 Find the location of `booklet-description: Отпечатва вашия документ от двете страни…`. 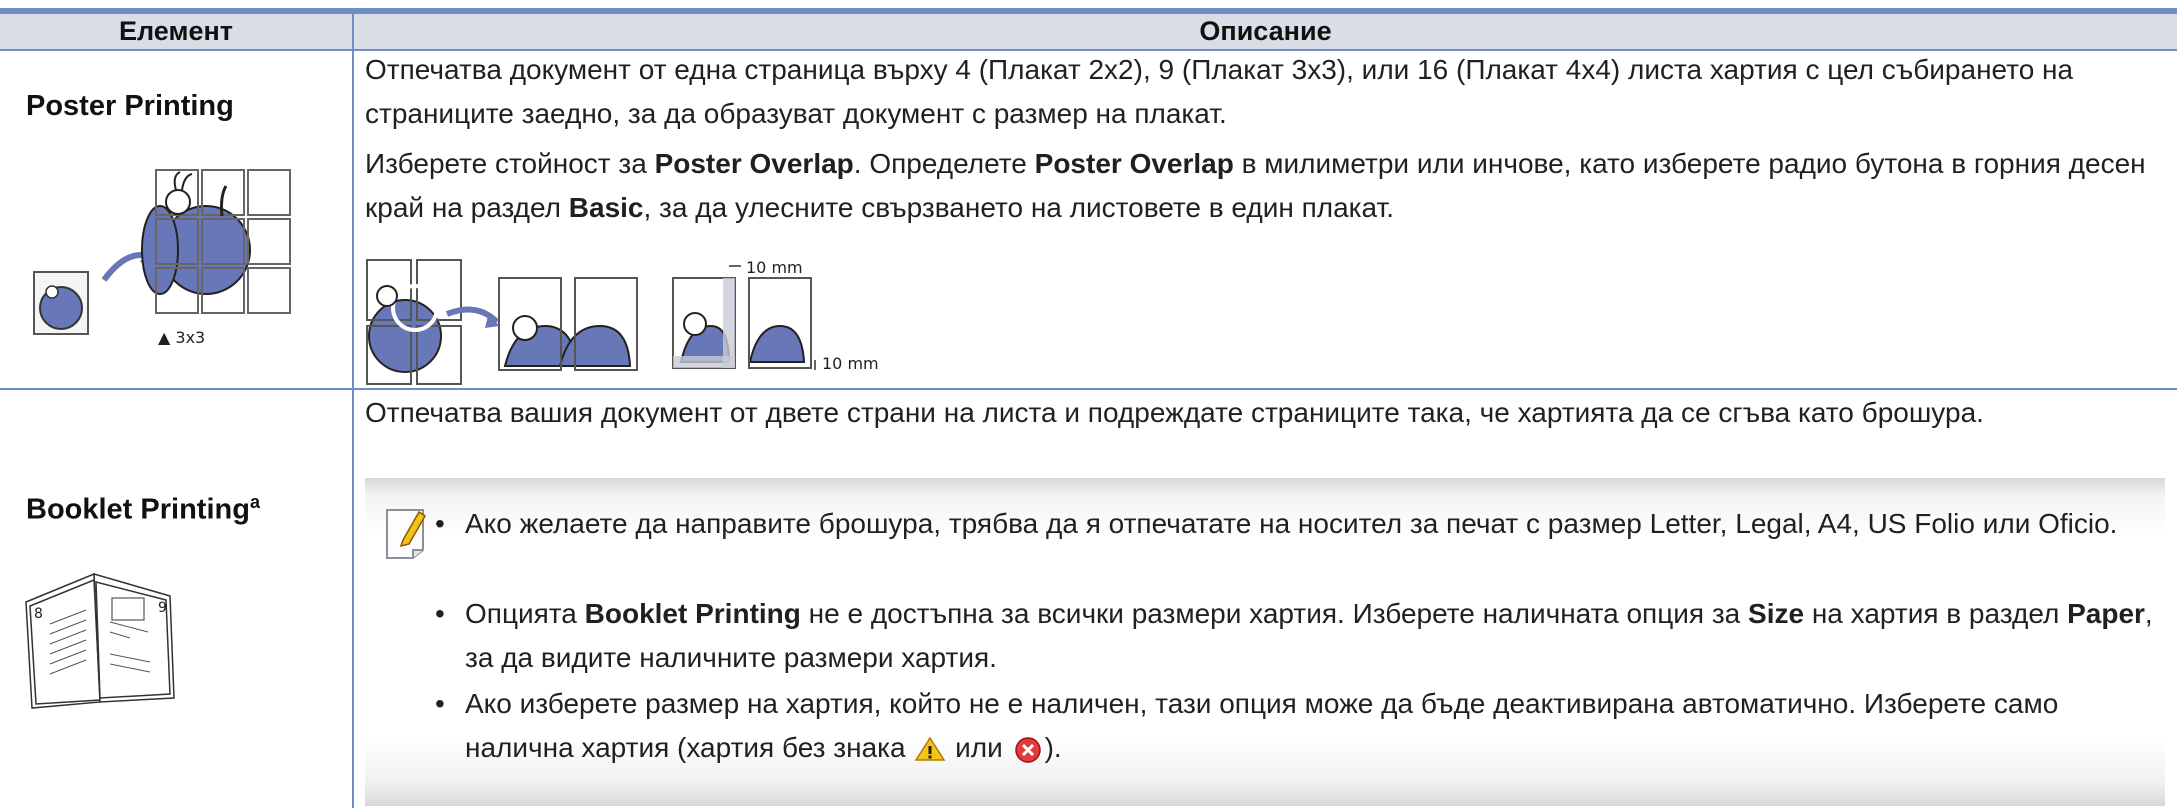

booklet-description: Отпечатва вашия документ от двете страни… is located at coordinates (1174, 412).